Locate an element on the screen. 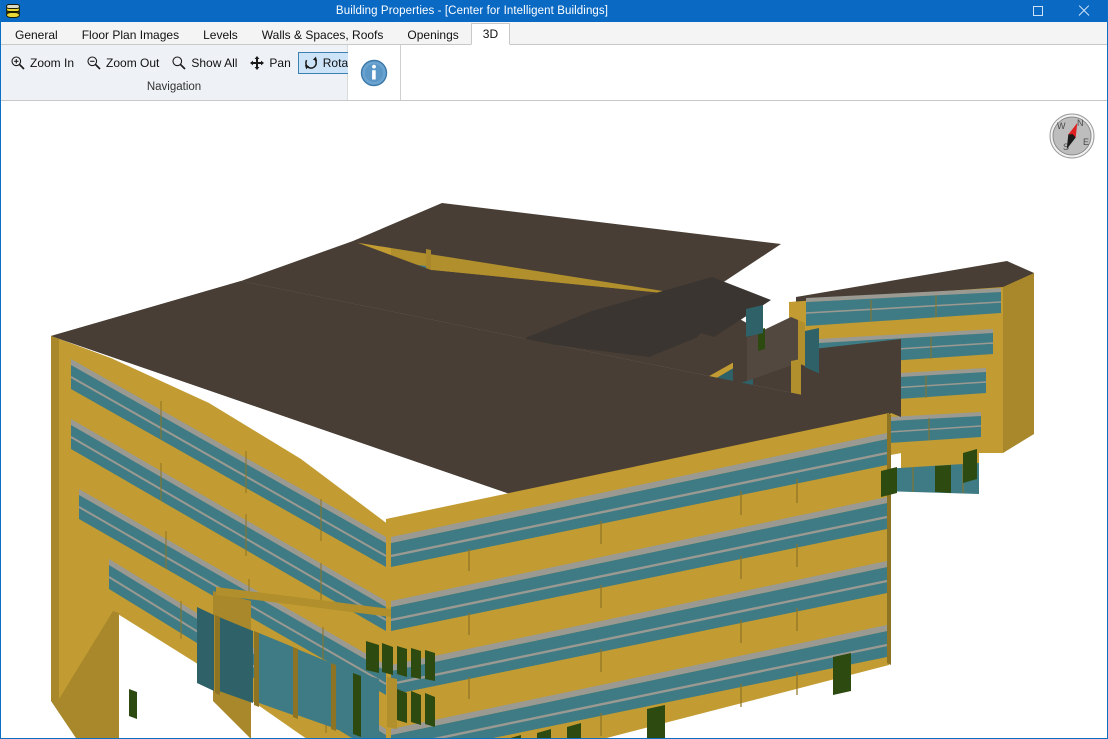 The height and width of the screenshot is (739, 1108). close-button is located at coordinates (1084, 11).